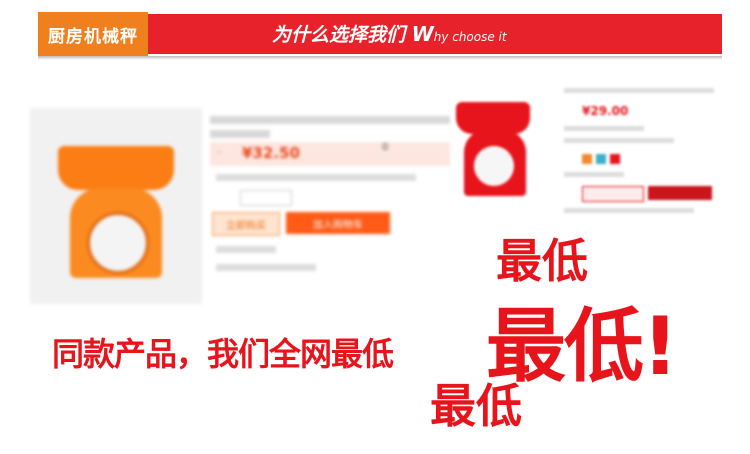 The width and height of the screenshot is (750, 454). What do you see at coordinates (385, 147) in the screenshot?
I see `review-count: 0` at bounding box center [385, 147].